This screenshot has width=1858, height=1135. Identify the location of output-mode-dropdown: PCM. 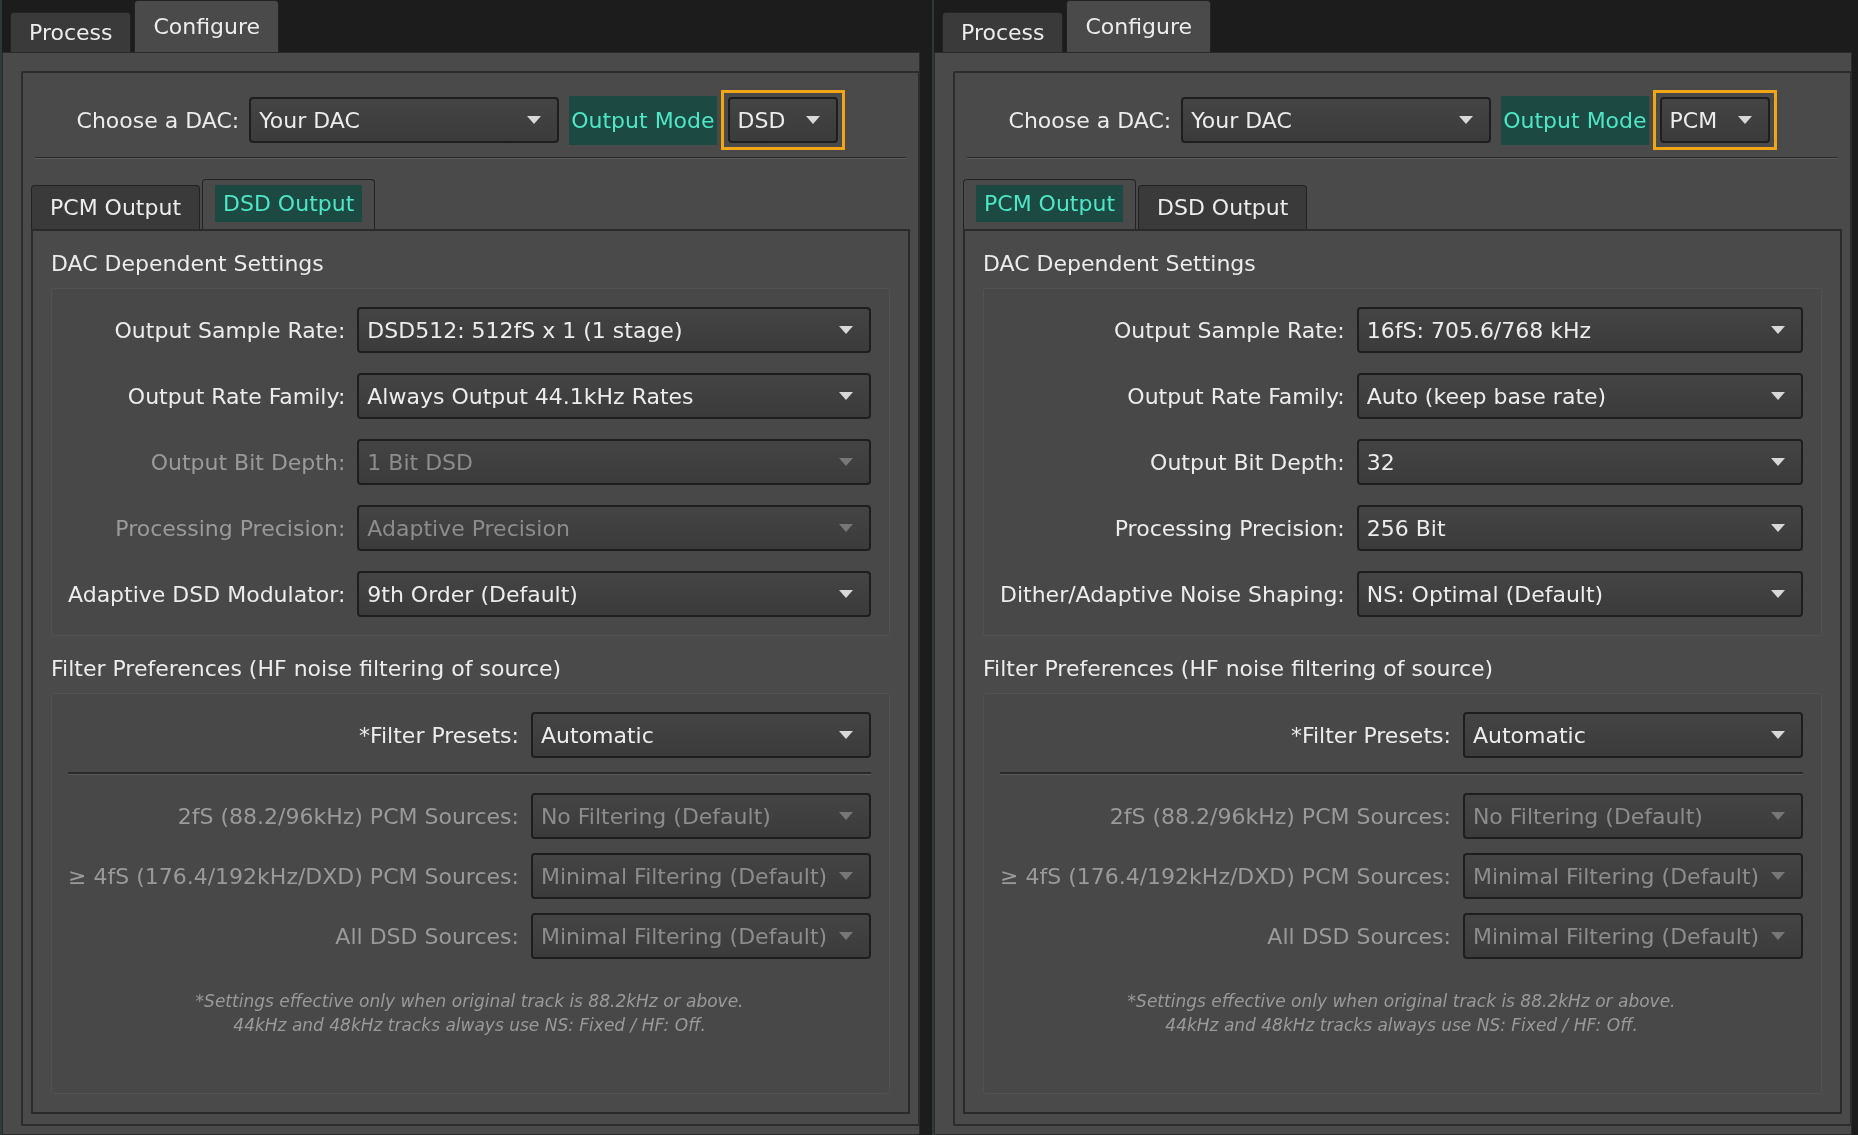
(1714, 120).